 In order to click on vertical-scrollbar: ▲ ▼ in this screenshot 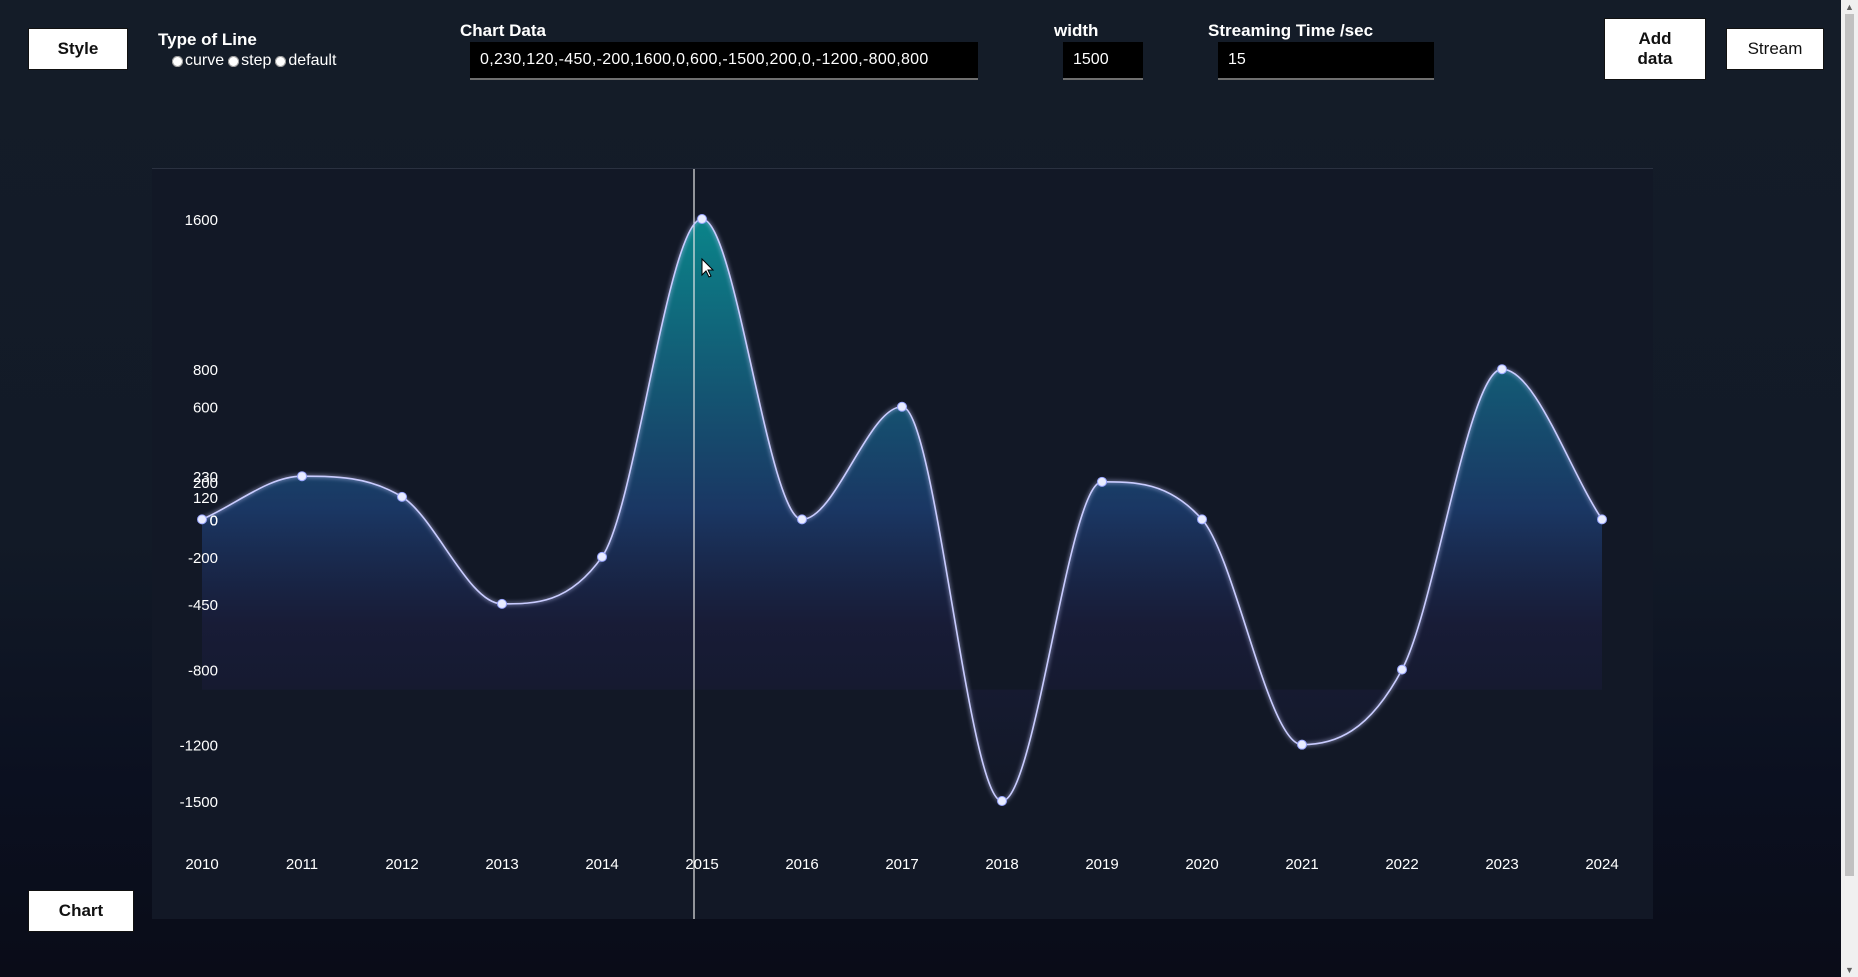, I will do `click(1849, 488)`.